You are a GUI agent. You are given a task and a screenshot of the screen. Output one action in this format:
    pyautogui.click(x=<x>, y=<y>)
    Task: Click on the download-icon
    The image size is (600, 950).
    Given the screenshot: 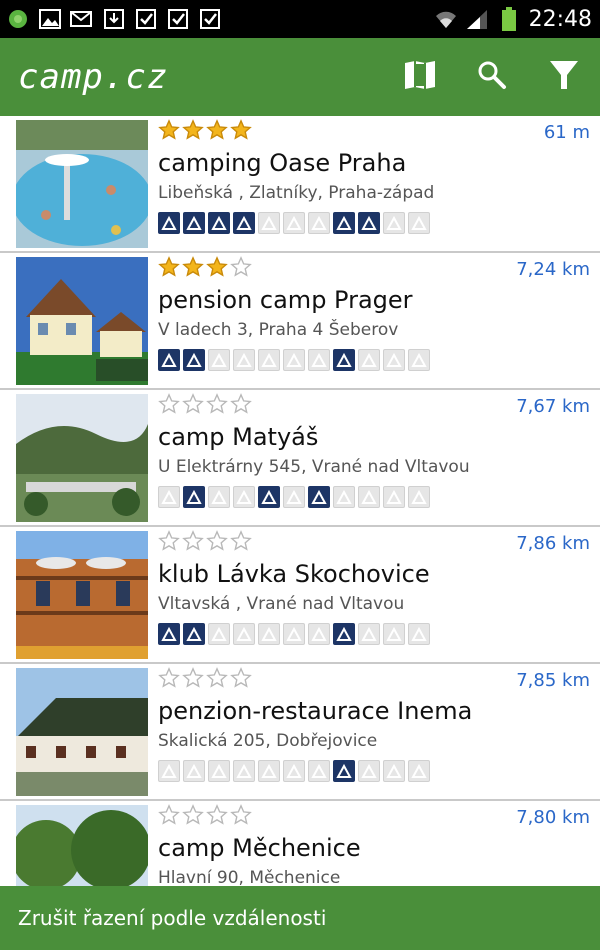 What is the action you would take?
    pyautogui.click(x=114, y=19)
    